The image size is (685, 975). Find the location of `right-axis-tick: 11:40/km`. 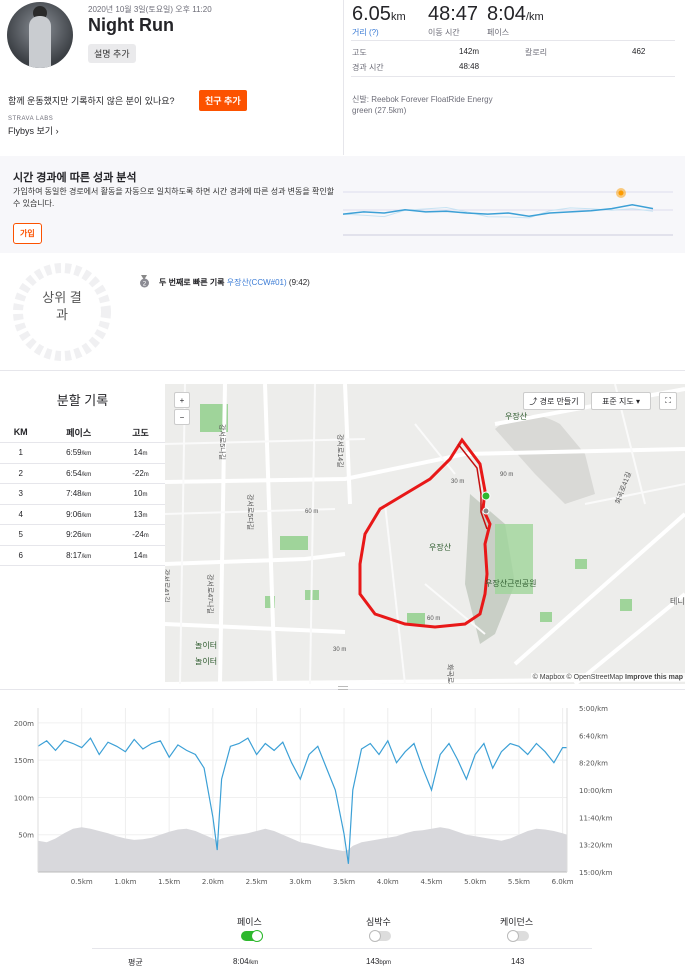

right-axis-tick: 11:40/km is located at coordinates (596, 818).